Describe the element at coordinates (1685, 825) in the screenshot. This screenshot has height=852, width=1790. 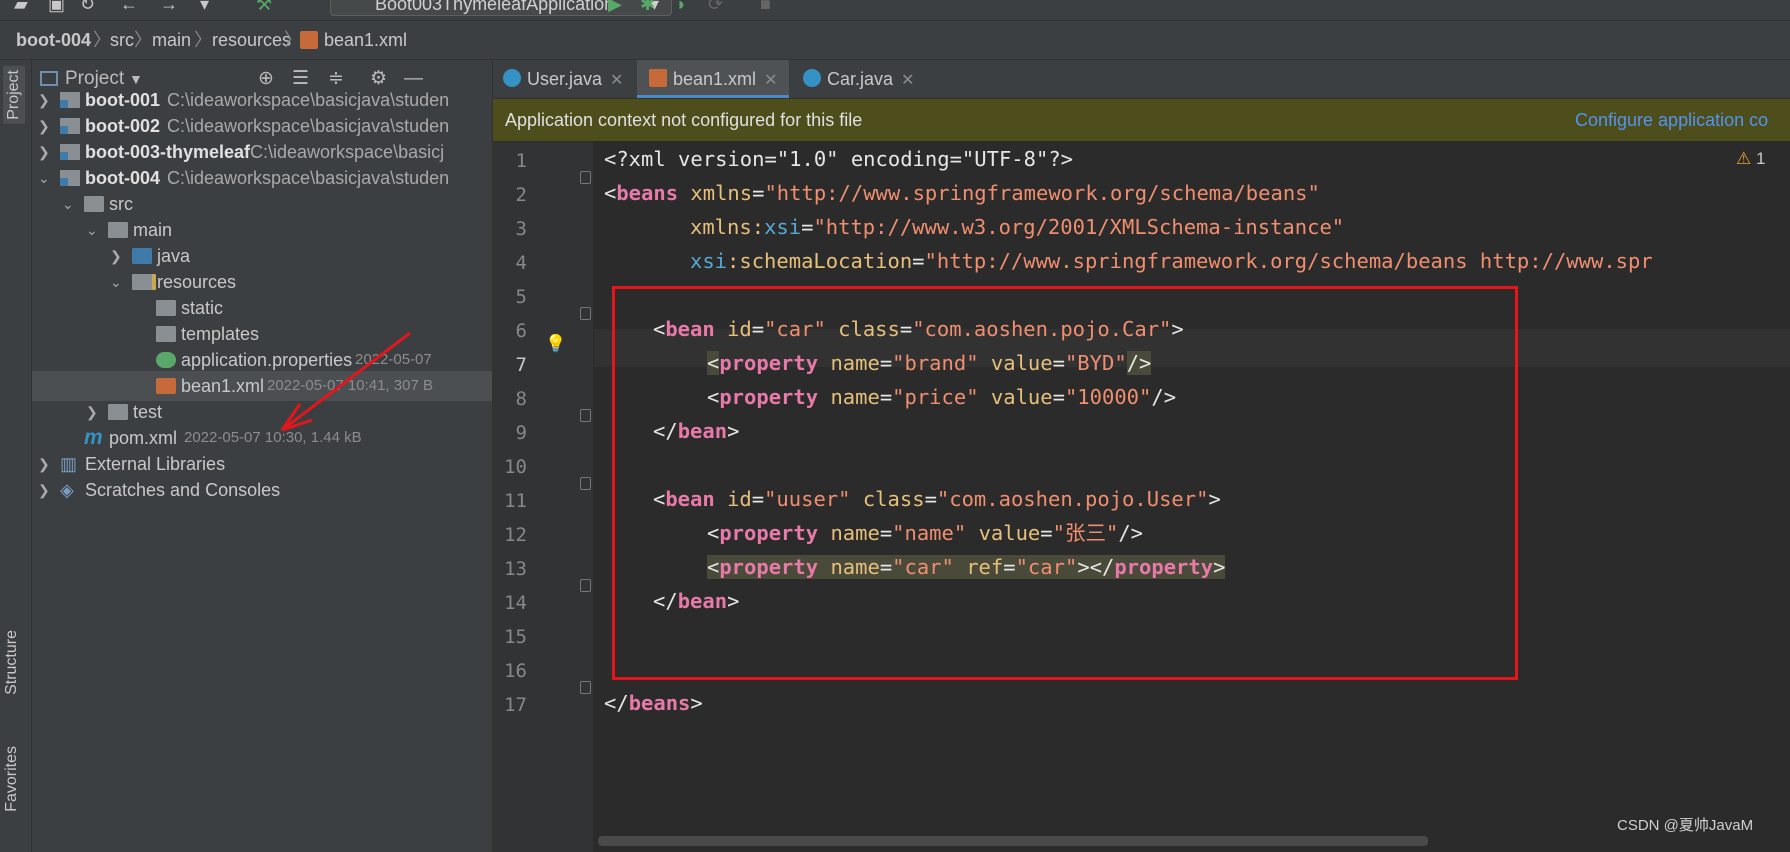
I see `watermark-text: CSDN @夏帅JavaM` at that location.